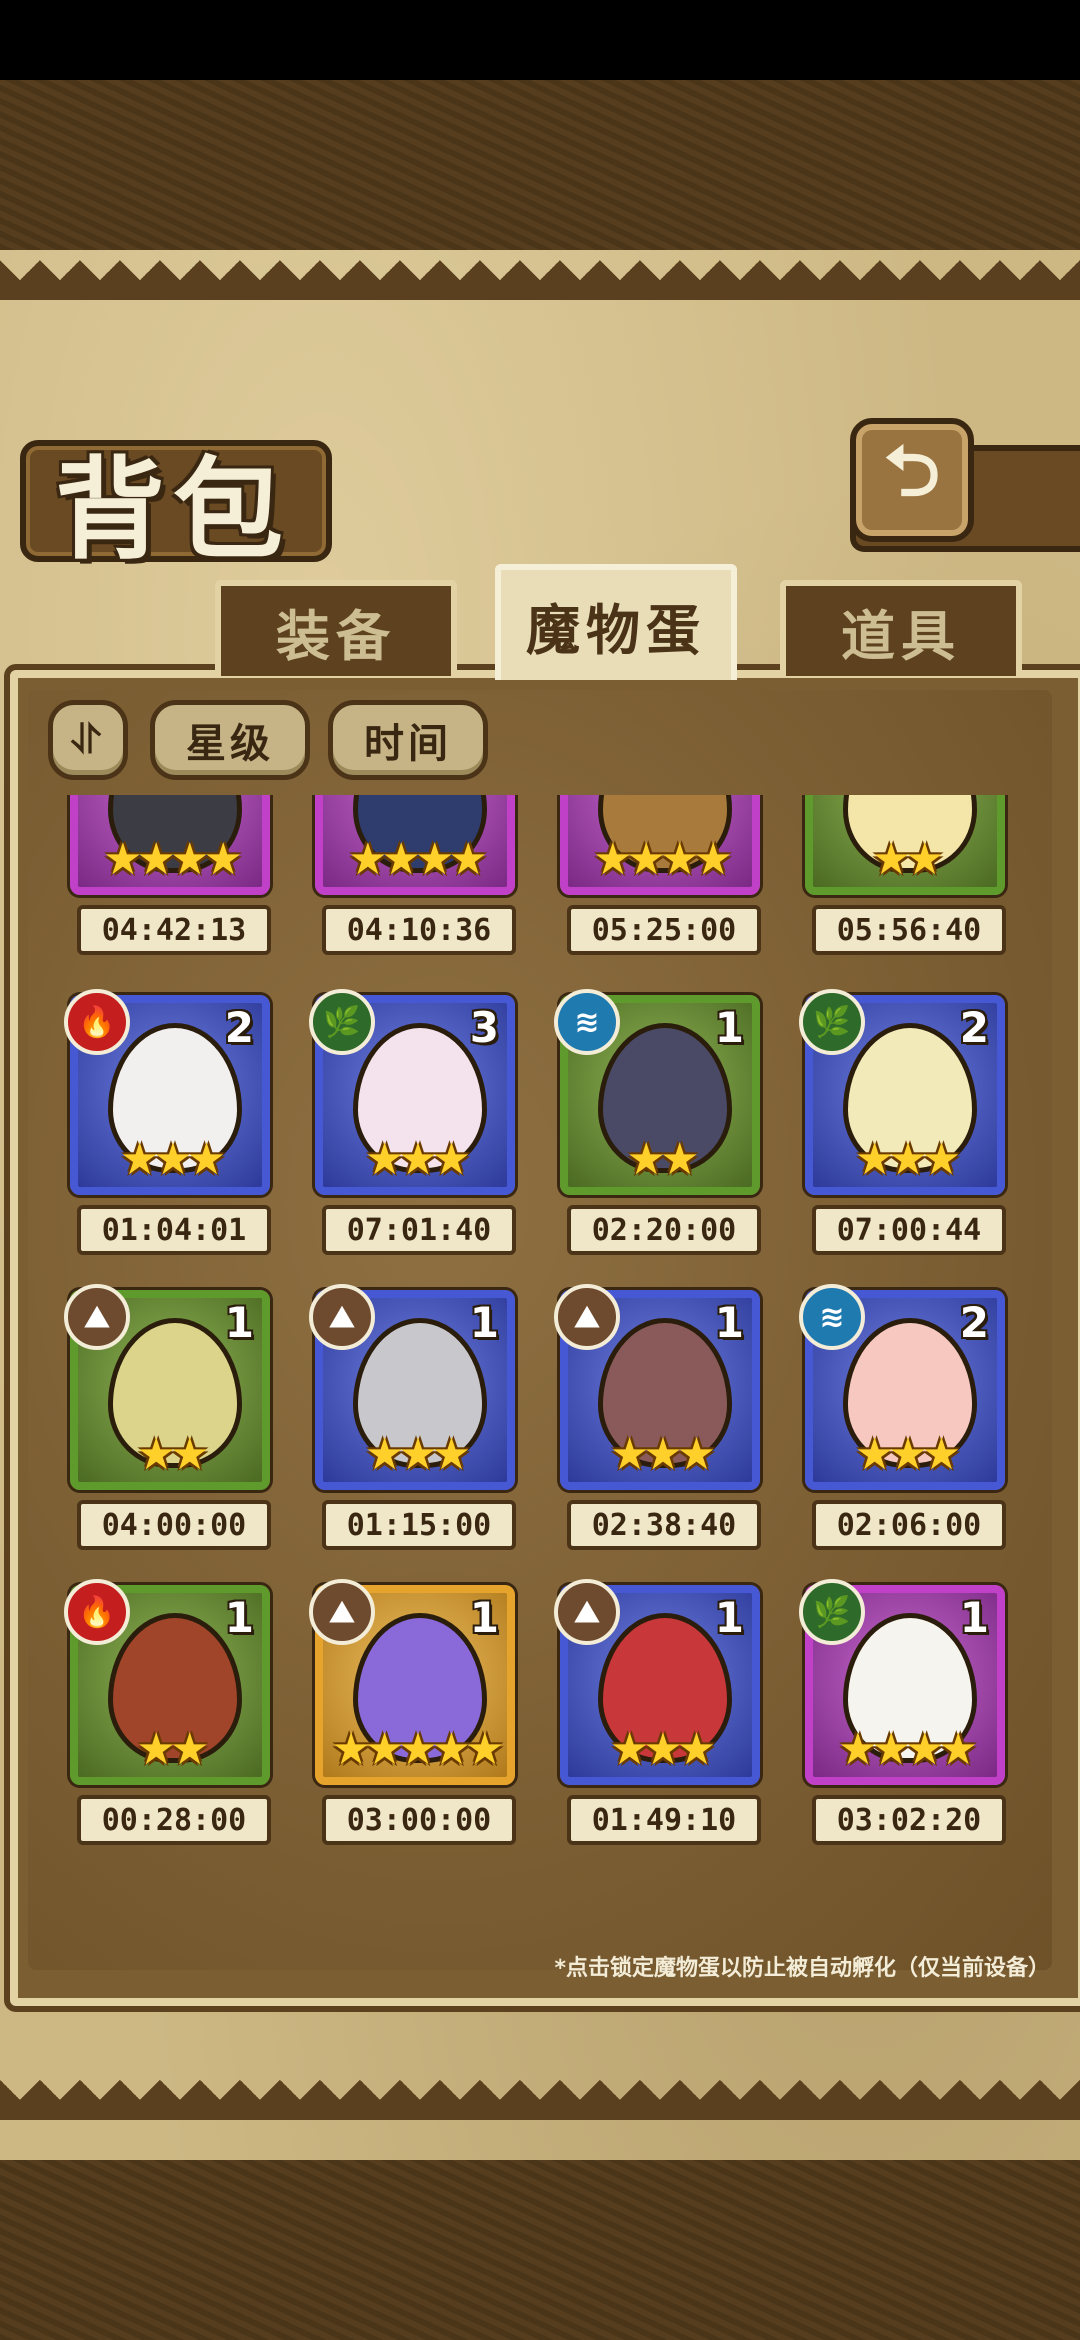  I want to click on back-button: ⮌, so click(912, 480).